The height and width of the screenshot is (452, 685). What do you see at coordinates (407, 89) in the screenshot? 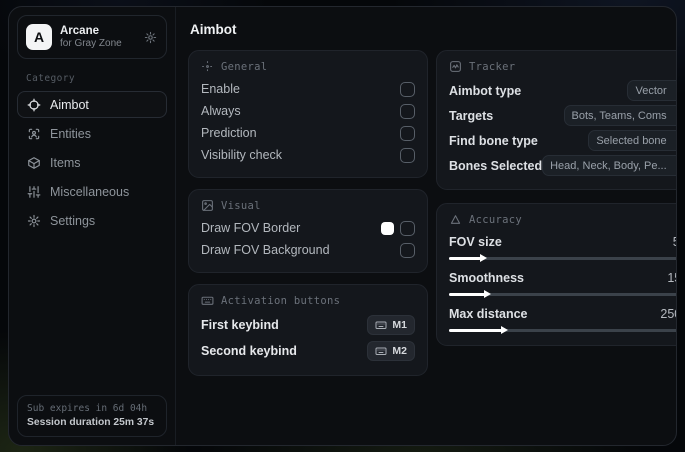
I see `enable-checkbox` at bounding box center [407, 89].